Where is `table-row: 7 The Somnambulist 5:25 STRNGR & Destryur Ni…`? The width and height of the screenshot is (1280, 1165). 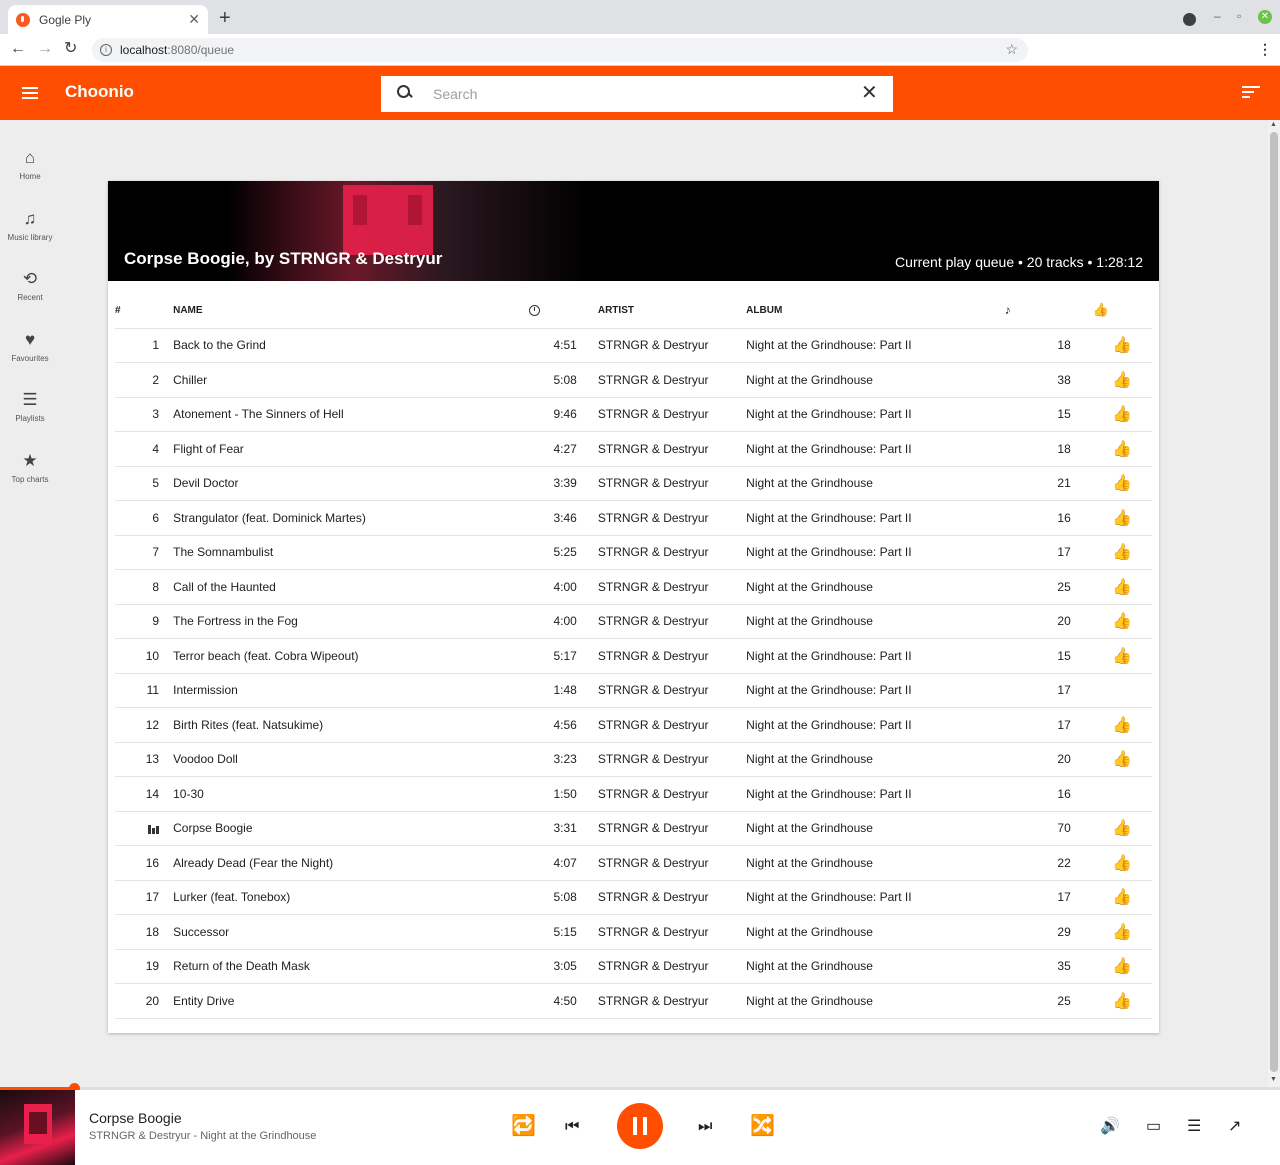 table-row: 7 The Somnambulist 5:25 STRNGR & Destryur Ni… is located at coordinates (633, 552).